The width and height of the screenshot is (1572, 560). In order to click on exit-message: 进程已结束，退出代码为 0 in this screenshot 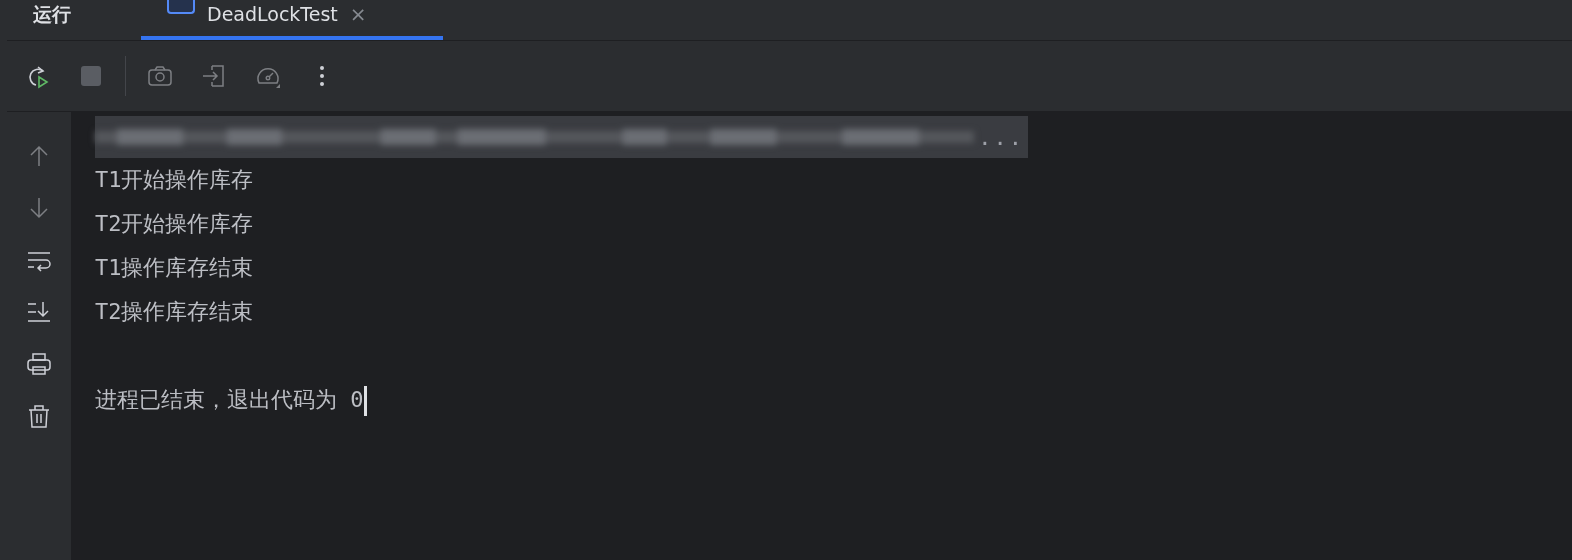, I will do `click(229, 399)`.